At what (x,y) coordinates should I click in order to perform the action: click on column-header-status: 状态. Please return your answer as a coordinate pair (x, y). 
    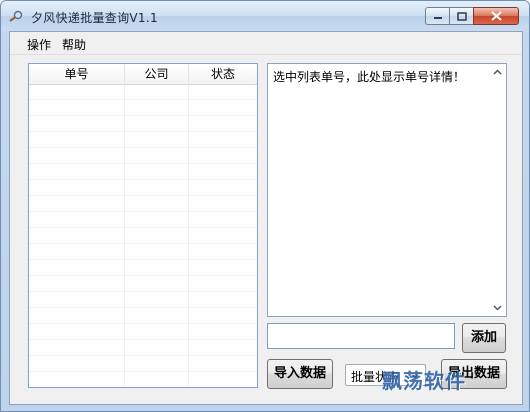
    Looking at the image, I should click on (223, 74).